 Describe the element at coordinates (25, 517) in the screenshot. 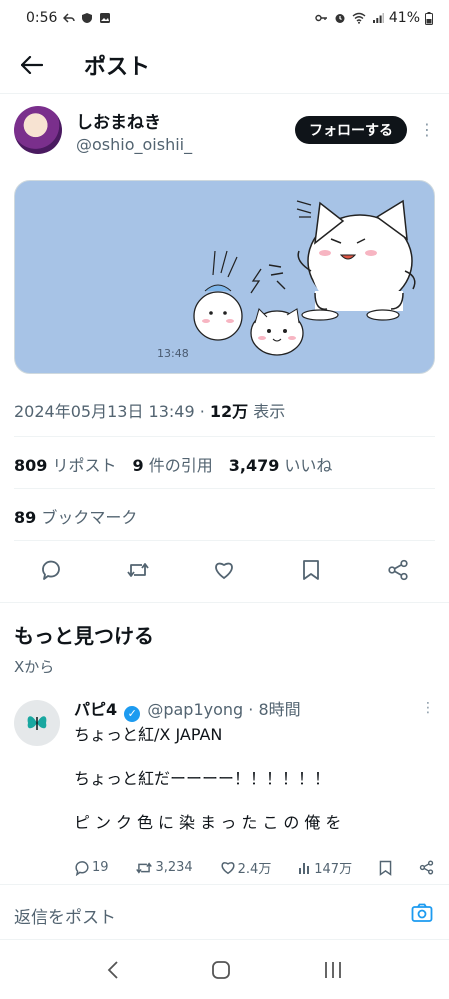

I see `bookmark-count: 89` at that location.